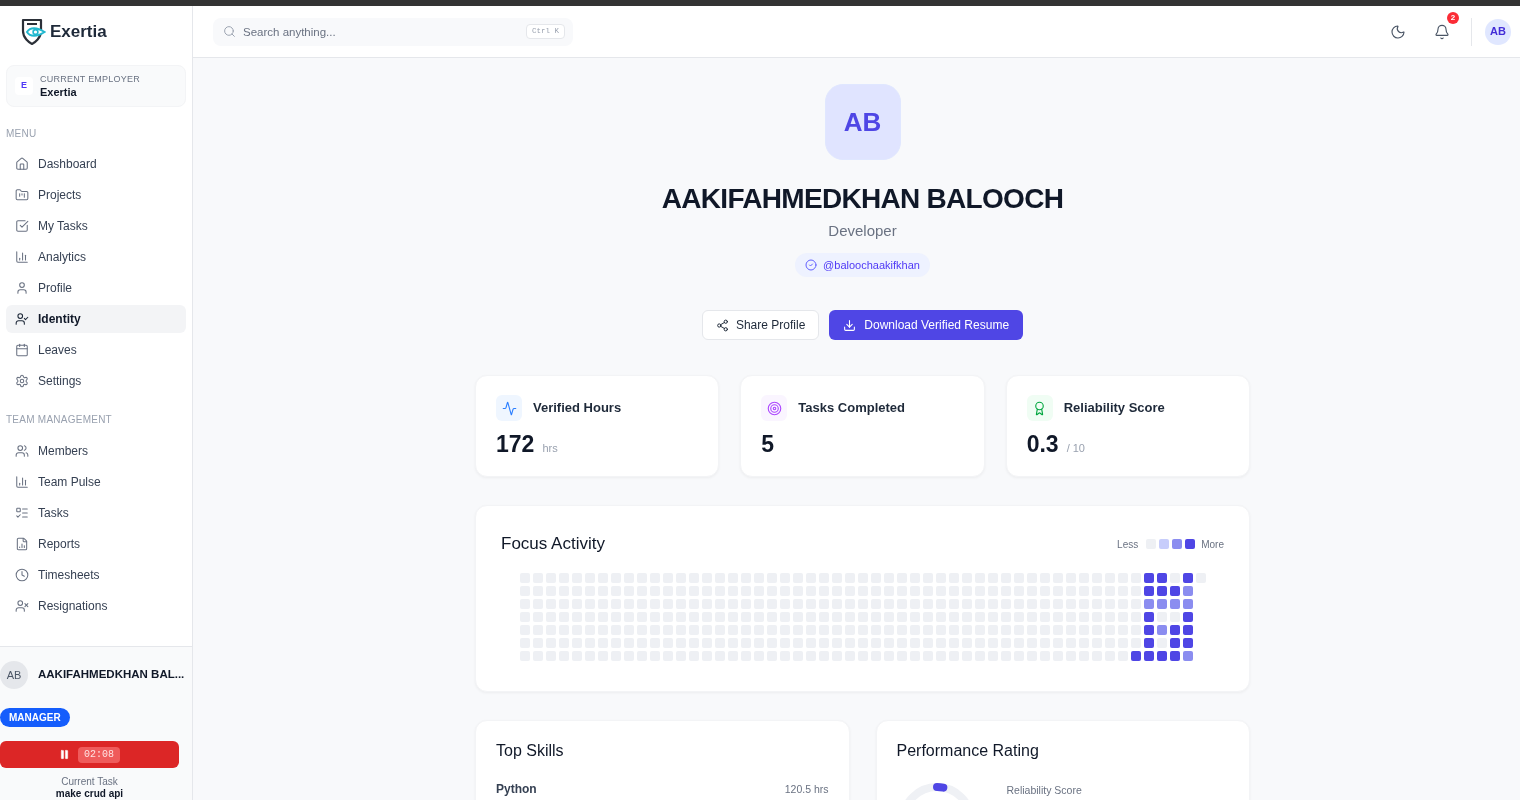  What do you see at coordinates (862, 199) in the screenshot?
I see `profile-name: AAKIFAHMEDKHAN BALOOCH` at bounding box center [862, 199].